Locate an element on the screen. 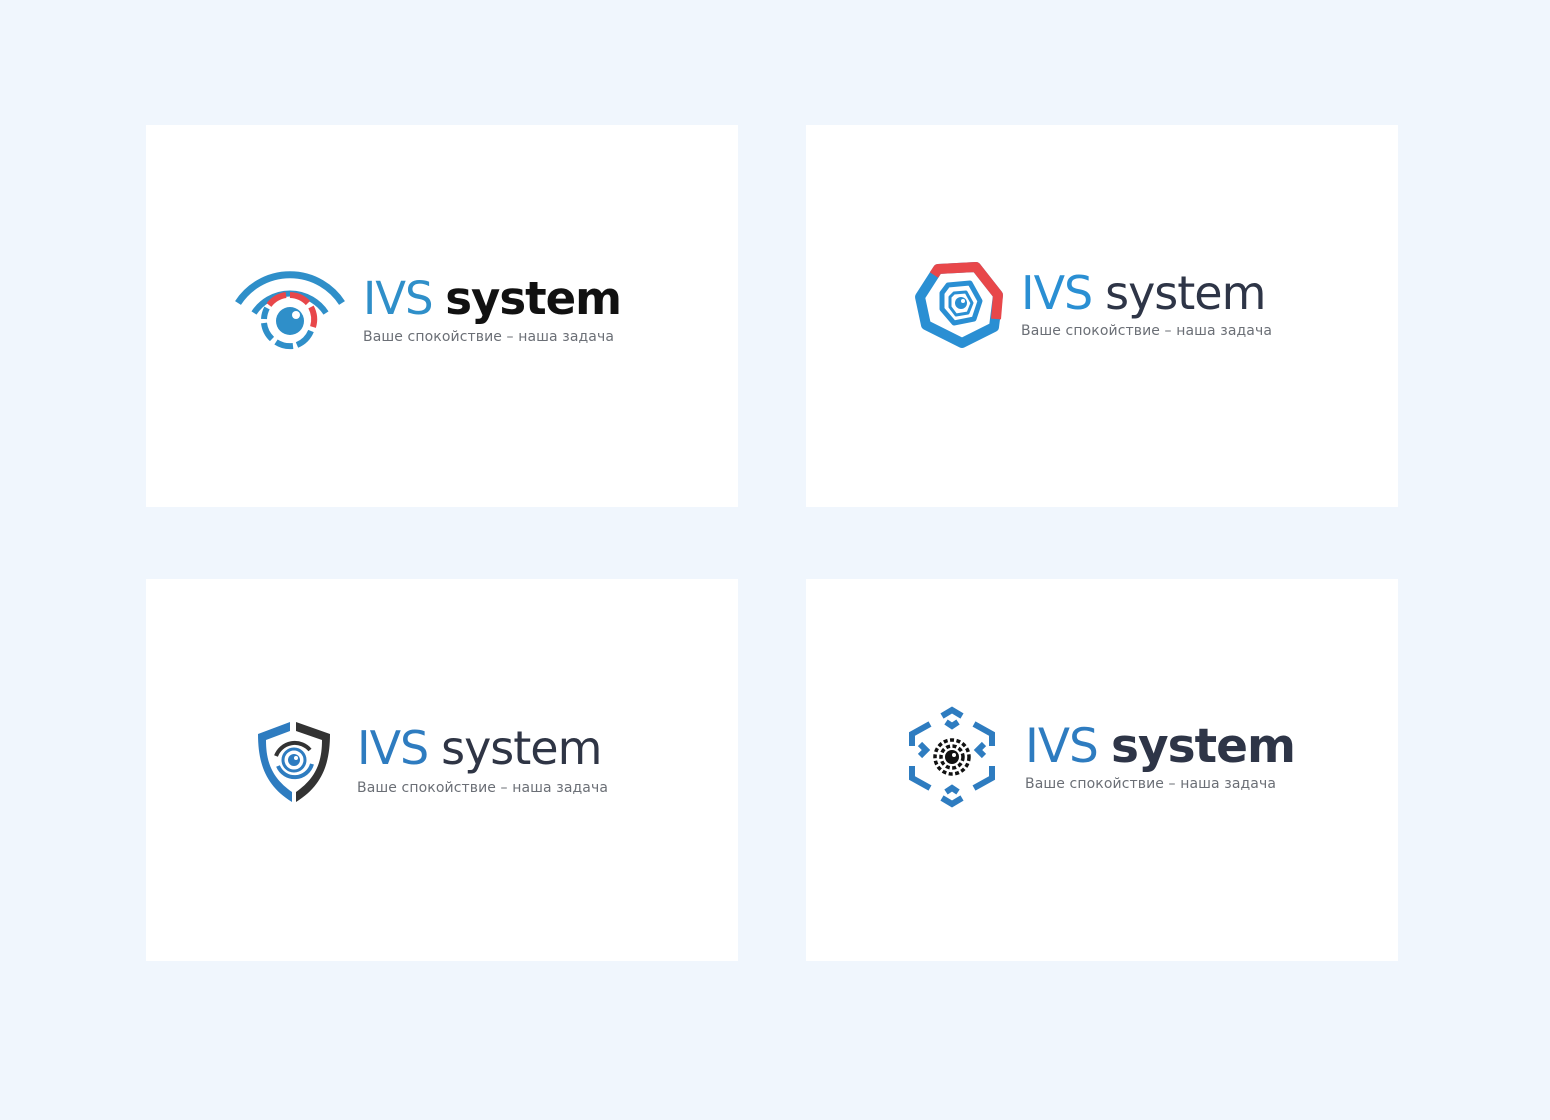 This screenshot has height=1120, width=1550. hexagon-aperture-icon is located at coordinates (952, 757).